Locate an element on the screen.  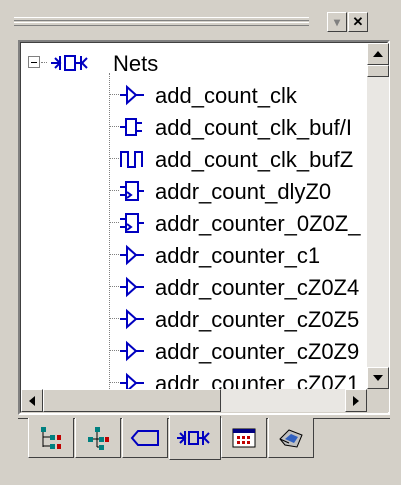
panel-titlebar: ▾ ✕ is located at coordinates (200, 20).